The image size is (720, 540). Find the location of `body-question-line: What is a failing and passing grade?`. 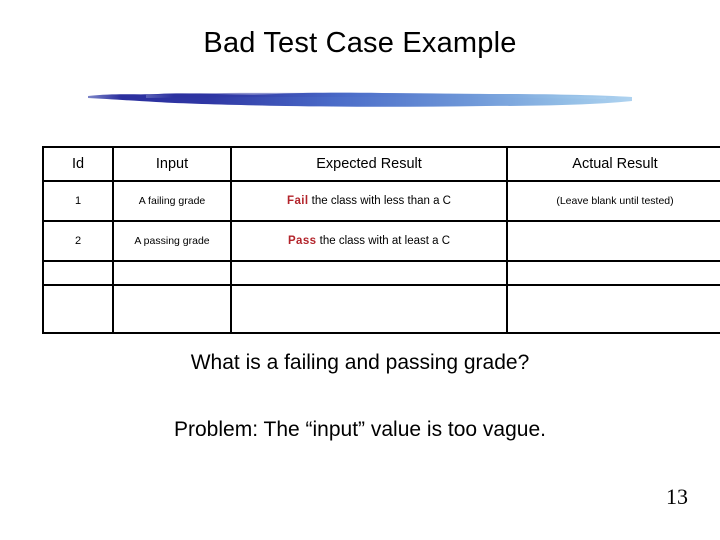

body-question-line: What is a failing and passing grade? is located at coordinates (360, 362).